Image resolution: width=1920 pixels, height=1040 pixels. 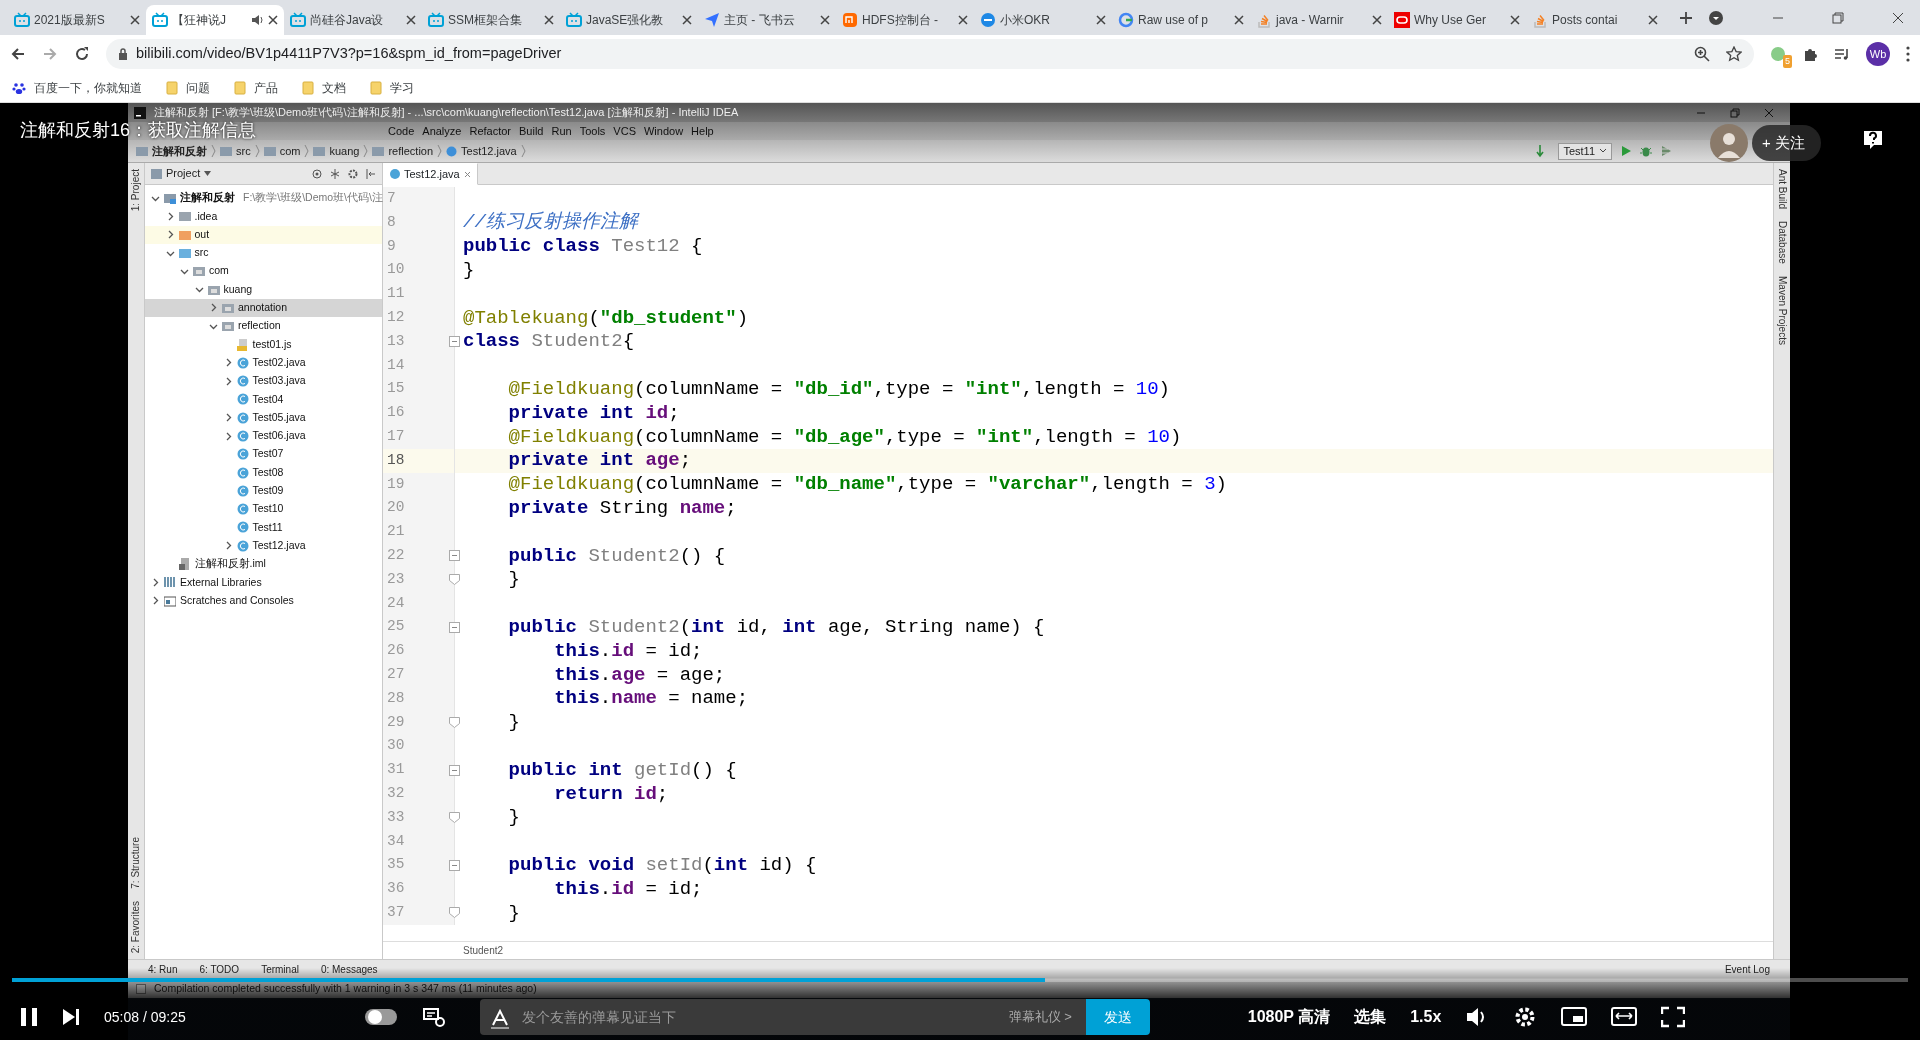 I want to click on tool-window-button: Ant Build, so click(x=1782, y=189).